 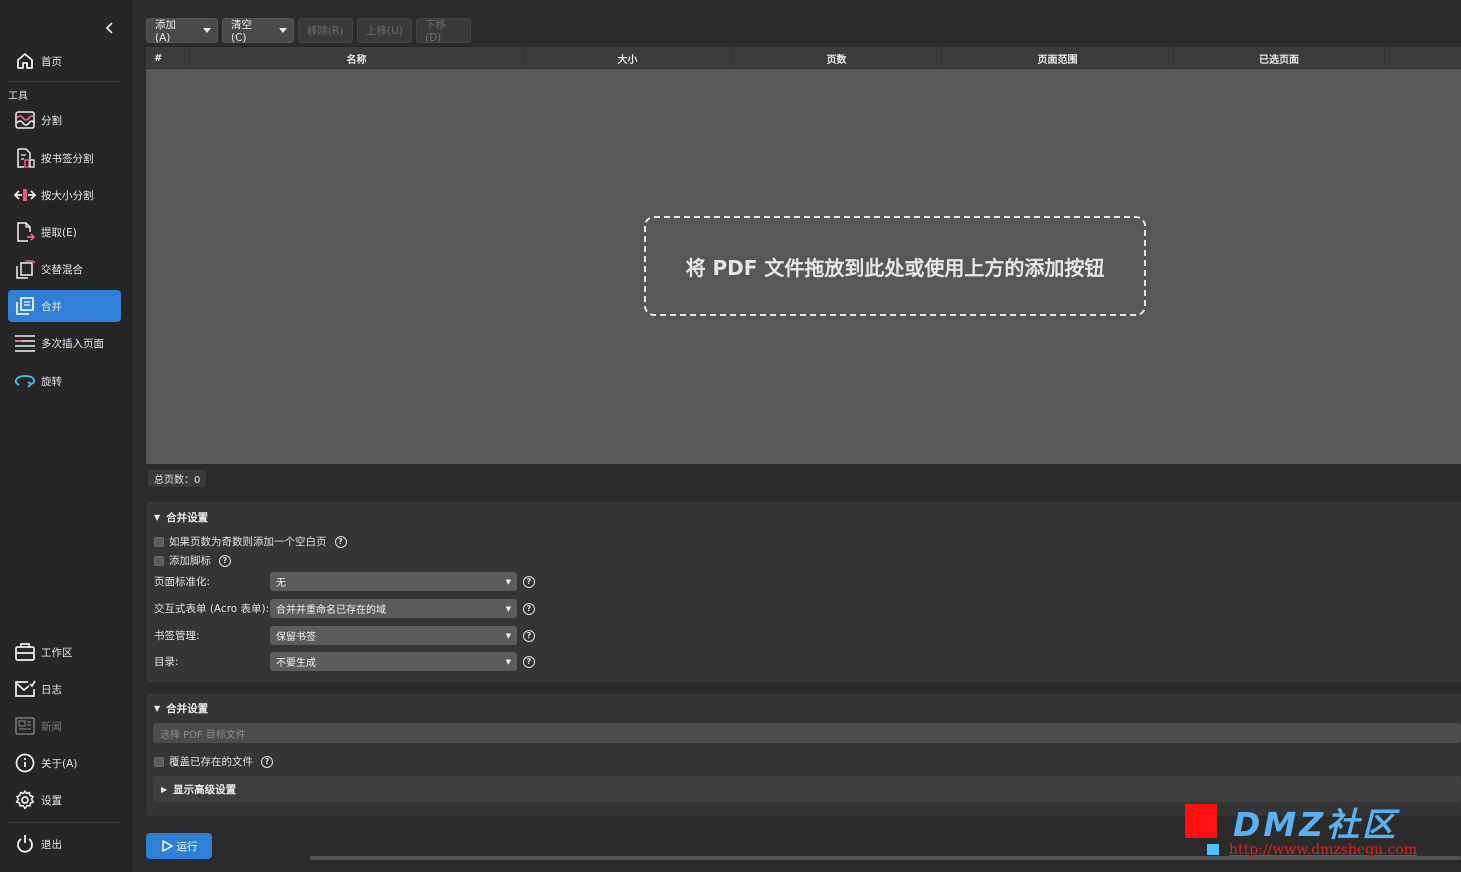 I want to click on overwrite-checkbox, so click(x=159, y=761).